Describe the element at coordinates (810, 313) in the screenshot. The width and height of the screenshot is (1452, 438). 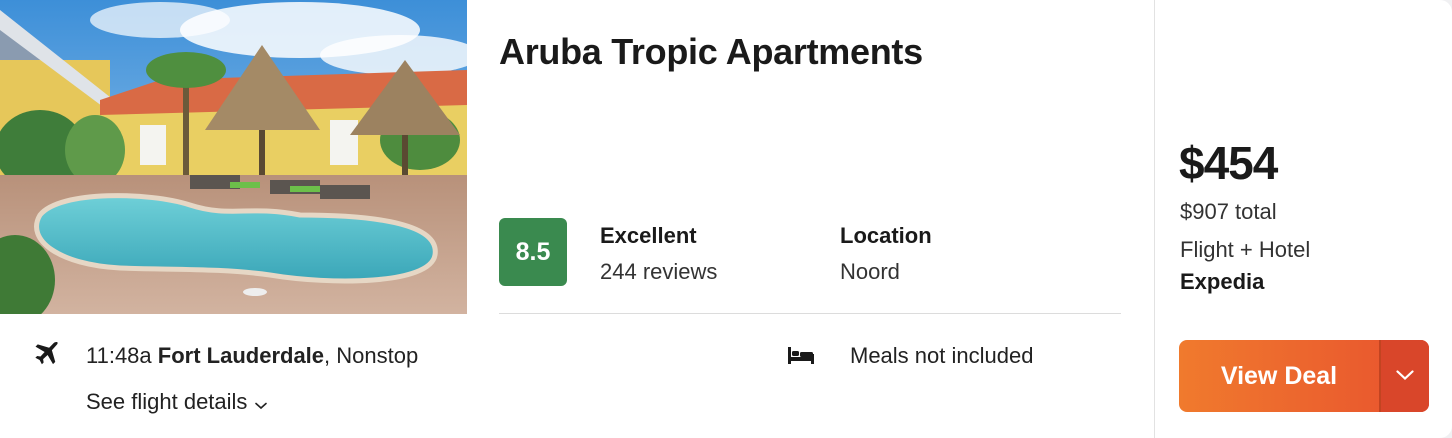
I see `info-divider` at that location.